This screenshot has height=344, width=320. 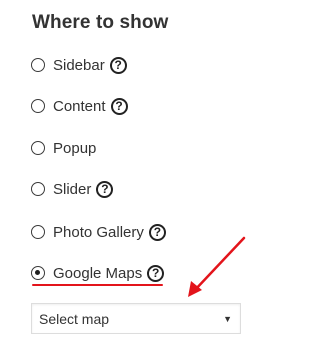 What do you see at coordinates (74, 318) in the screenshot?
I see `map-select-value: Select map` at bounding box center [74, 318].